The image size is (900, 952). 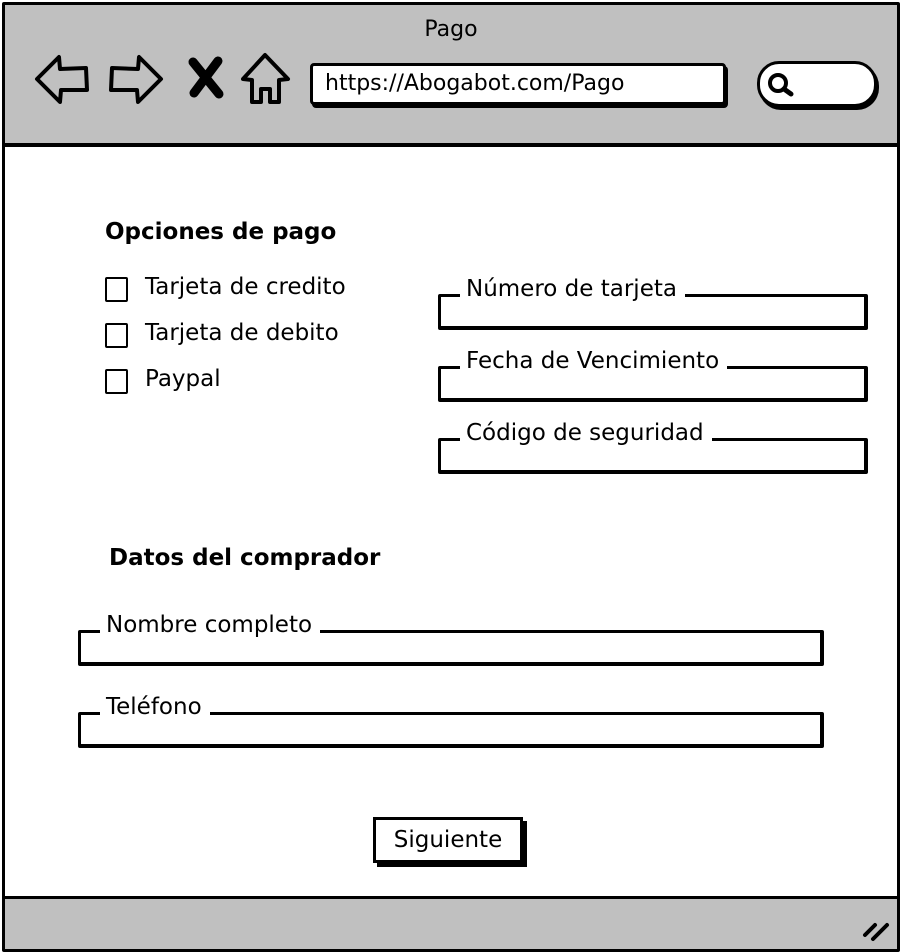 I want to click on full-name-field: Nombre completo, so click(x=451, y=639).